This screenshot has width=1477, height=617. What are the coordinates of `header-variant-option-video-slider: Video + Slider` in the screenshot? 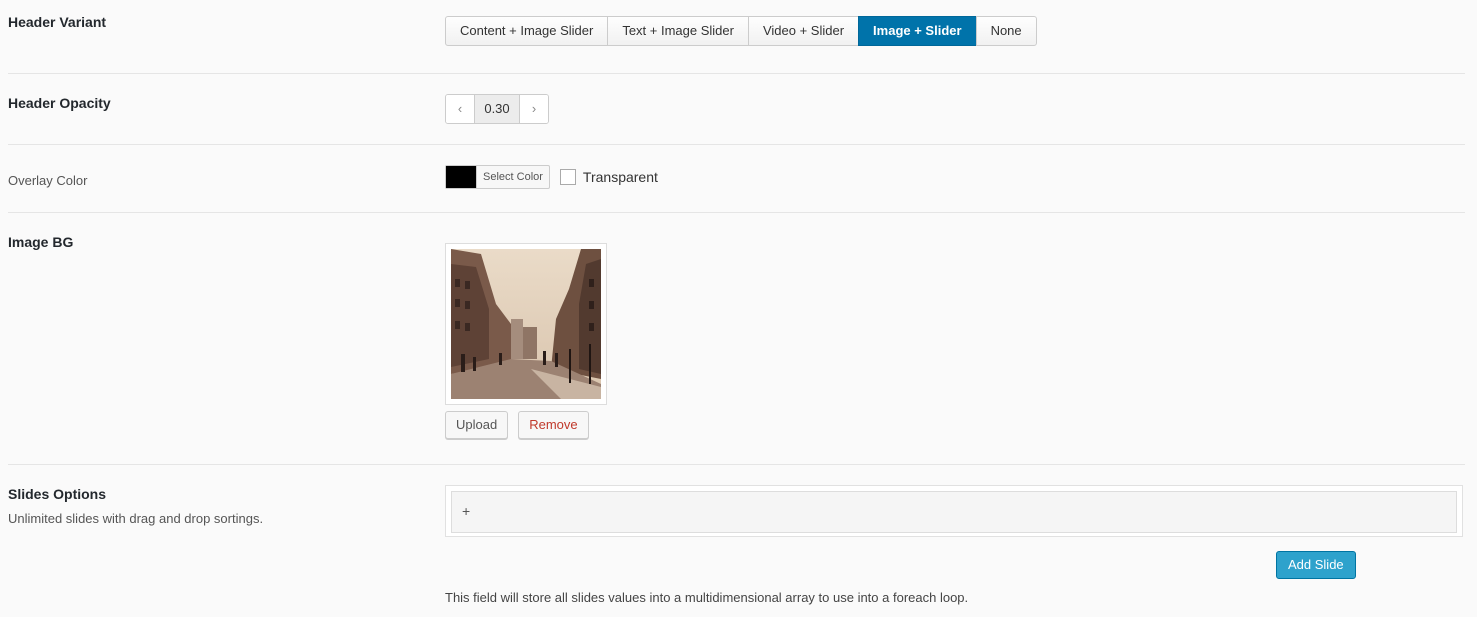 It's located at (803, 31).